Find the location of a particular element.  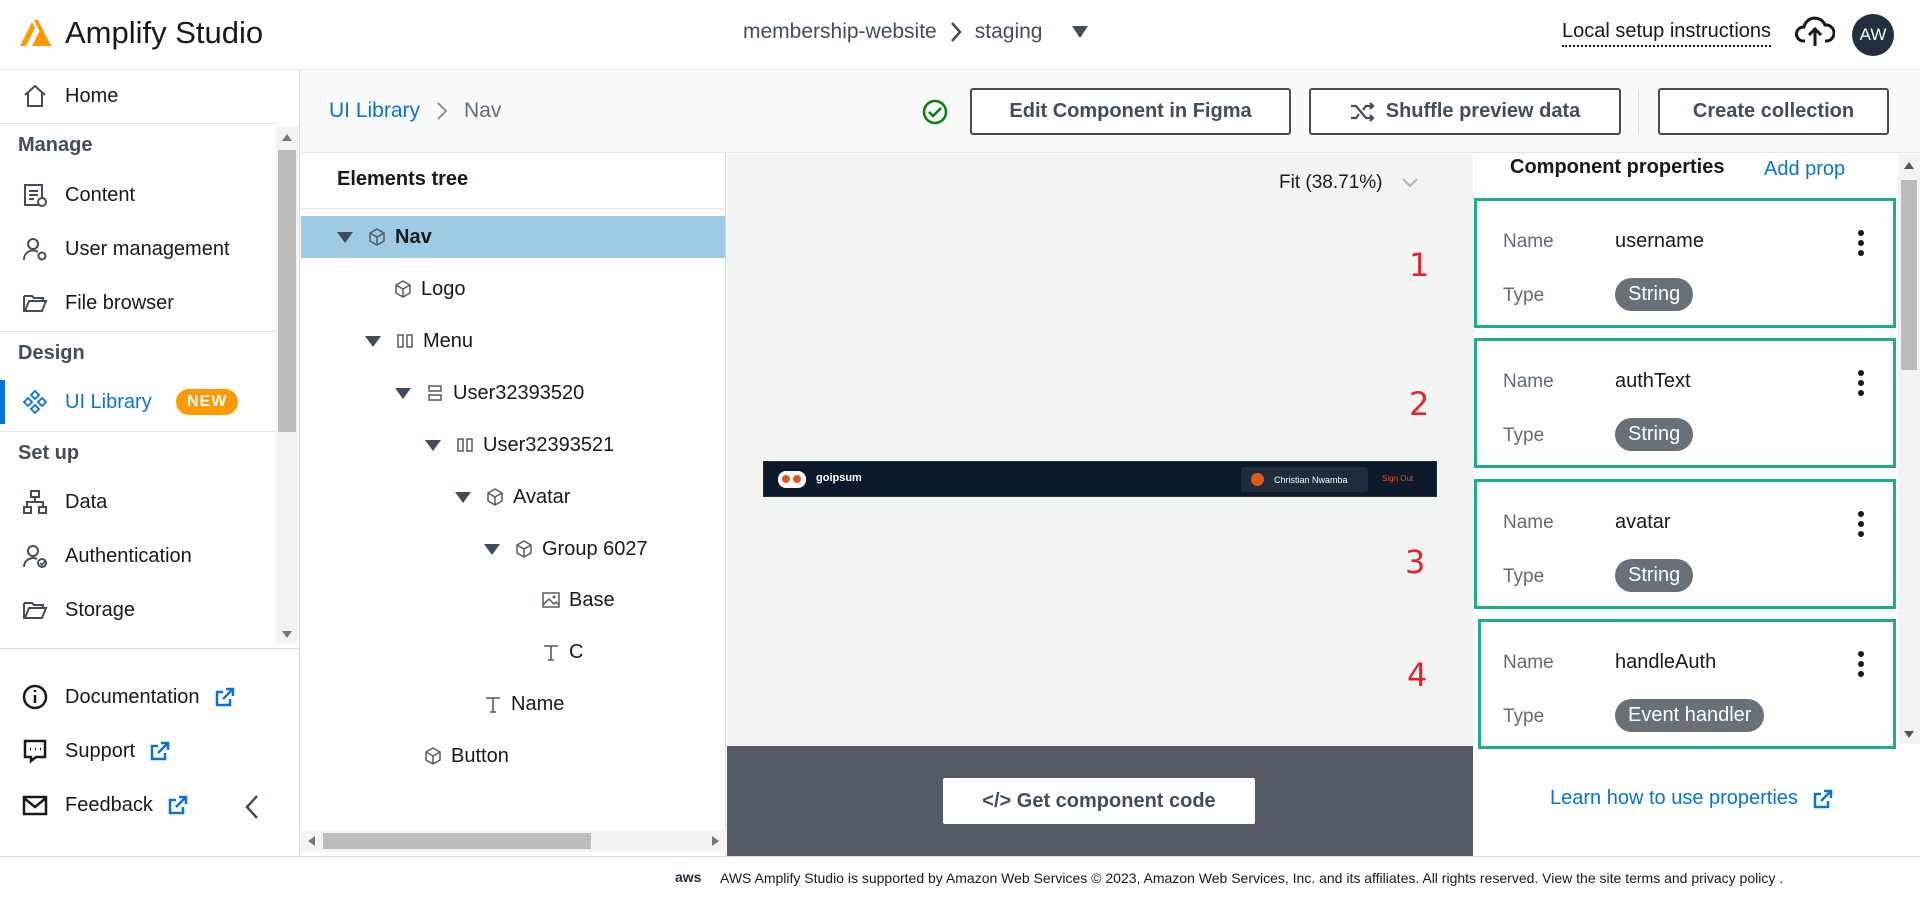

tree-node-user32393521: User32393521 is located at coordinates (519, 445).